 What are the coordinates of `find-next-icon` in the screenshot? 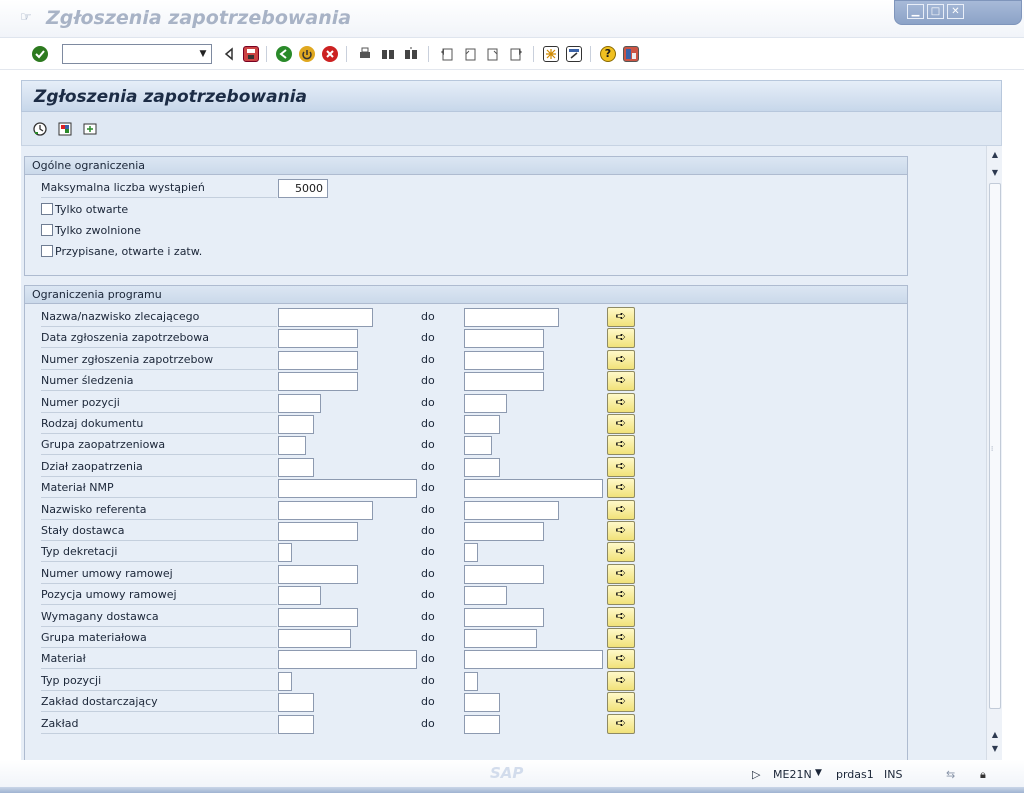 It's located at (411, 54).